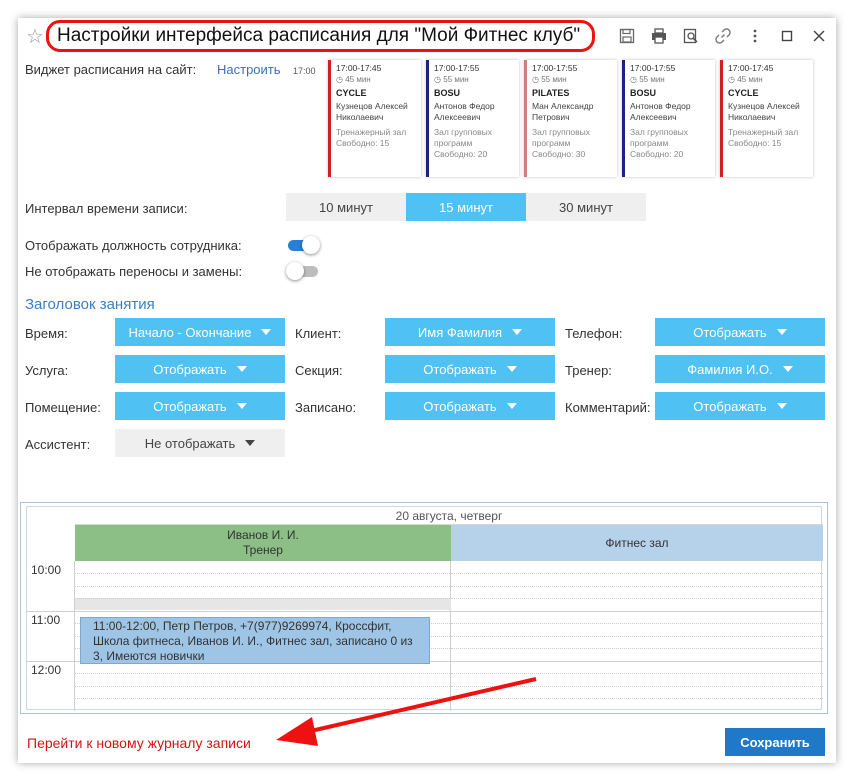 The height and width of the screenshot is (781, 855). I want to click on trainer-role: Тренер, so click(263, 550).